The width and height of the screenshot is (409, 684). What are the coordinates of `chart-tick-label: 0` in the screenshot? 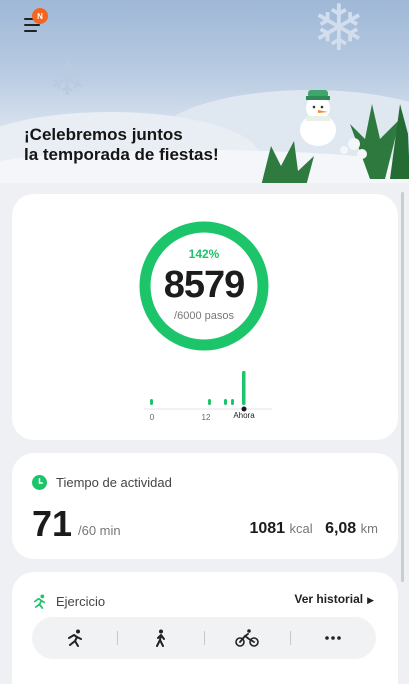 It's located at (152, 417).